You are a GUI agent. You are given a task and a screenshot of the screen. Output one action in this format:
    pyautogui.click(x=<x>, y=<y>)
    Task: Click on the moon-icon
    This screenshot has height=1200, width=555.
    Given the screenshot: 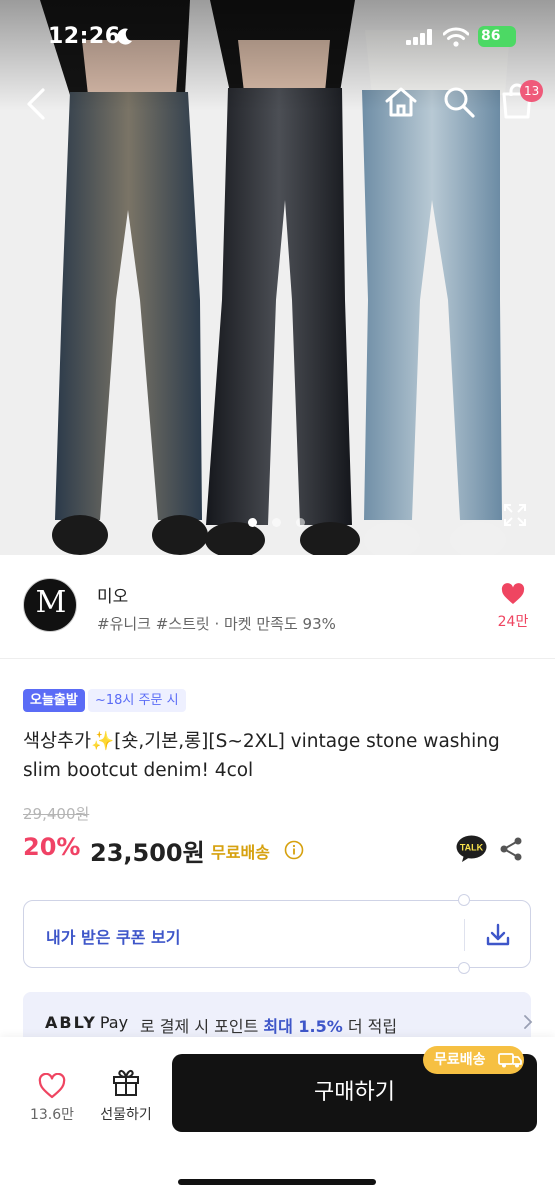 What is the action you would take?
    pyautogui.click(x=124, y=36)
    